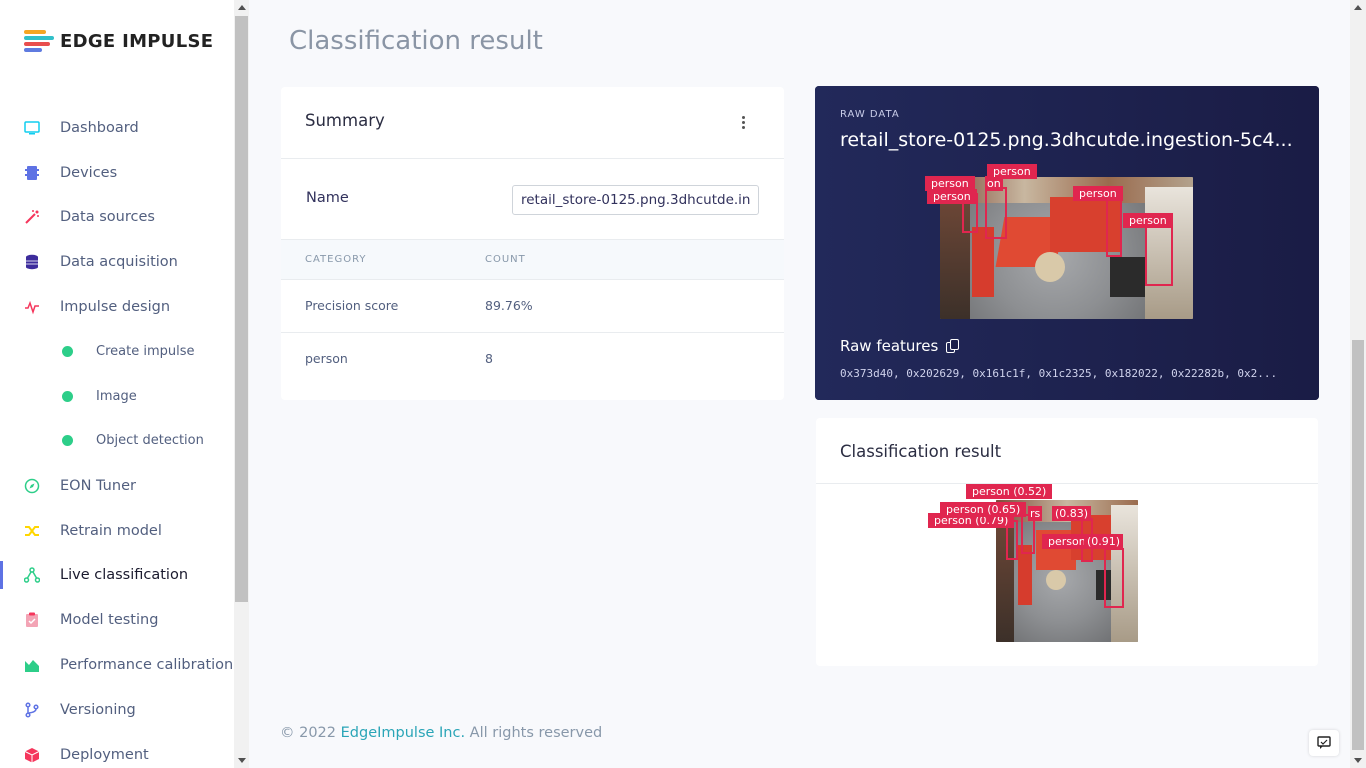 The width and height of the screenshot is (1366, 768). I want to click on sidebar-item-live-classification: Live classification, so click(117, 575).